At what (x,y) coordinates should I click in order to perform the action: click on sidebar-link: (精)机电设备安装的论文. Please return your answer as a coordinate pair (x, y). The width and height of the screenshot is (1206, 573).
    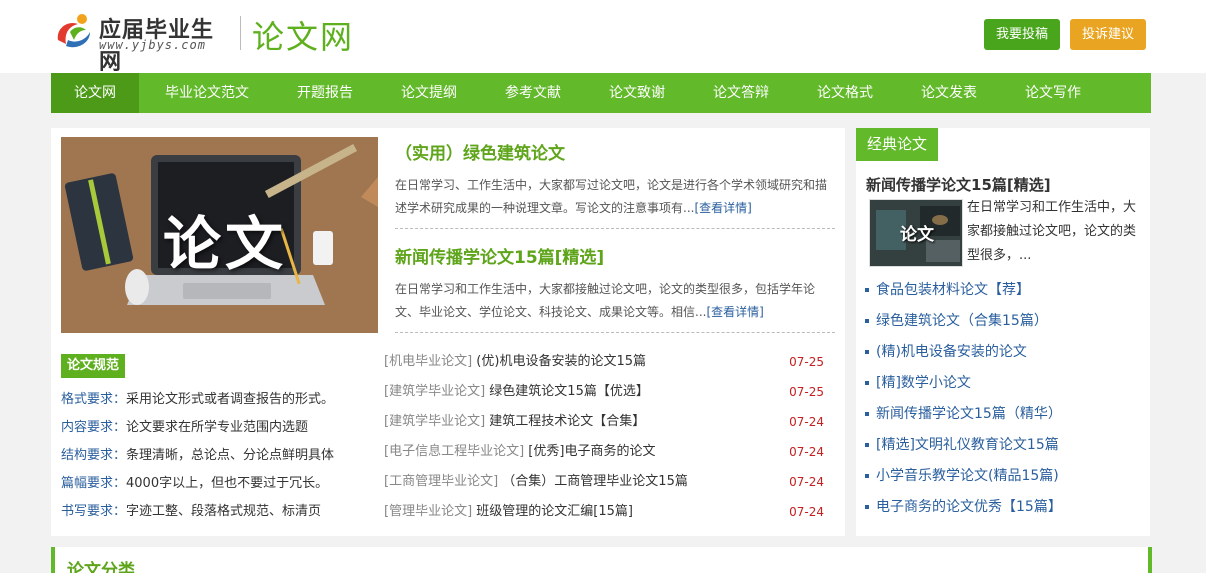
    Looking at the image, I should click on (946, 352).